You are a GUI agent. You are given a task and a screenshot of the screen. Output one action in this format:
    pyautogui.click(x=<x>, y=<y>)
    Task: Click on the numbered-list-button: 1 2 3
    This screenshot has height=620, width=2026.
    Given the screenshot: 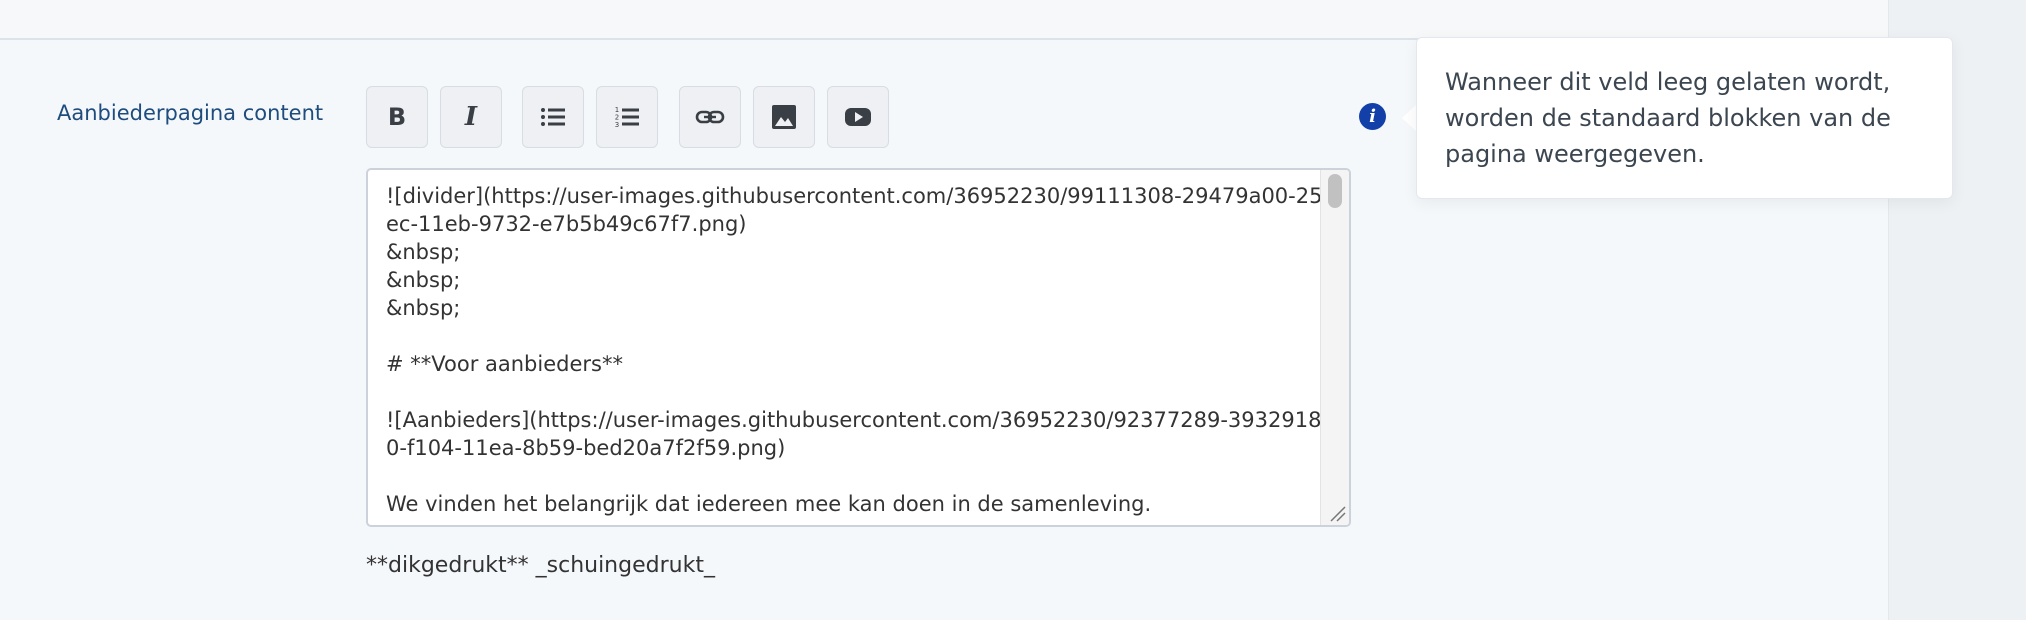 What is the action you would take?
    pyautogui.click(x=627, y=117)
    